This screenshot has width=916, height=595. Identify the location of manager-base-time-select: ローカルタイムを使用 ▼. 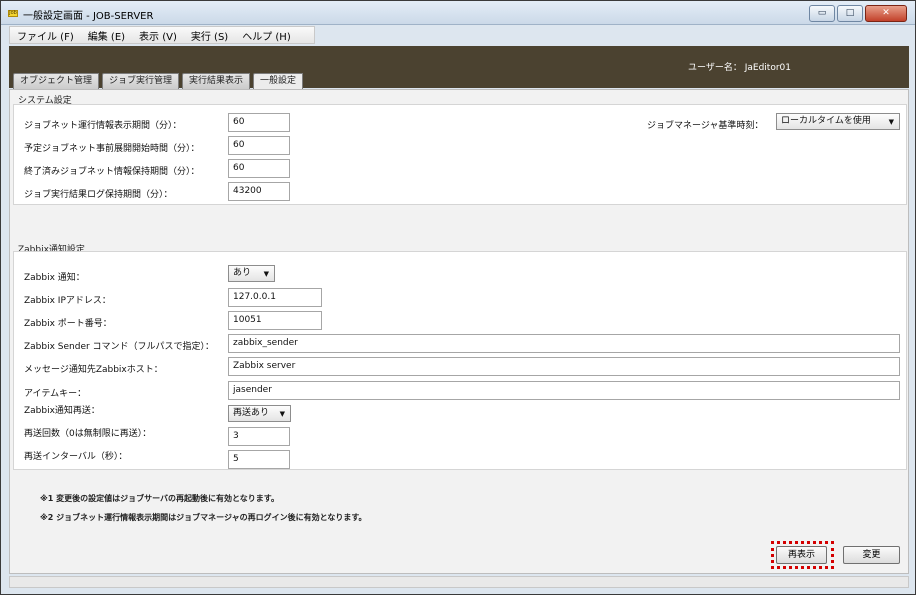
(838, 121).